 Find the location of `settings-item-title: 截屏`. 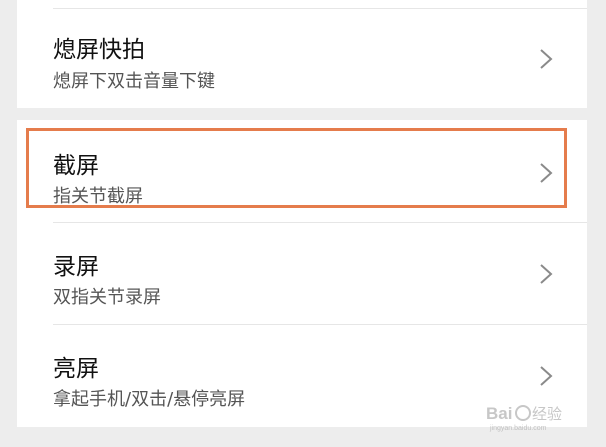

settings-item-title: 截屏 is located at coordinates (76, 166).